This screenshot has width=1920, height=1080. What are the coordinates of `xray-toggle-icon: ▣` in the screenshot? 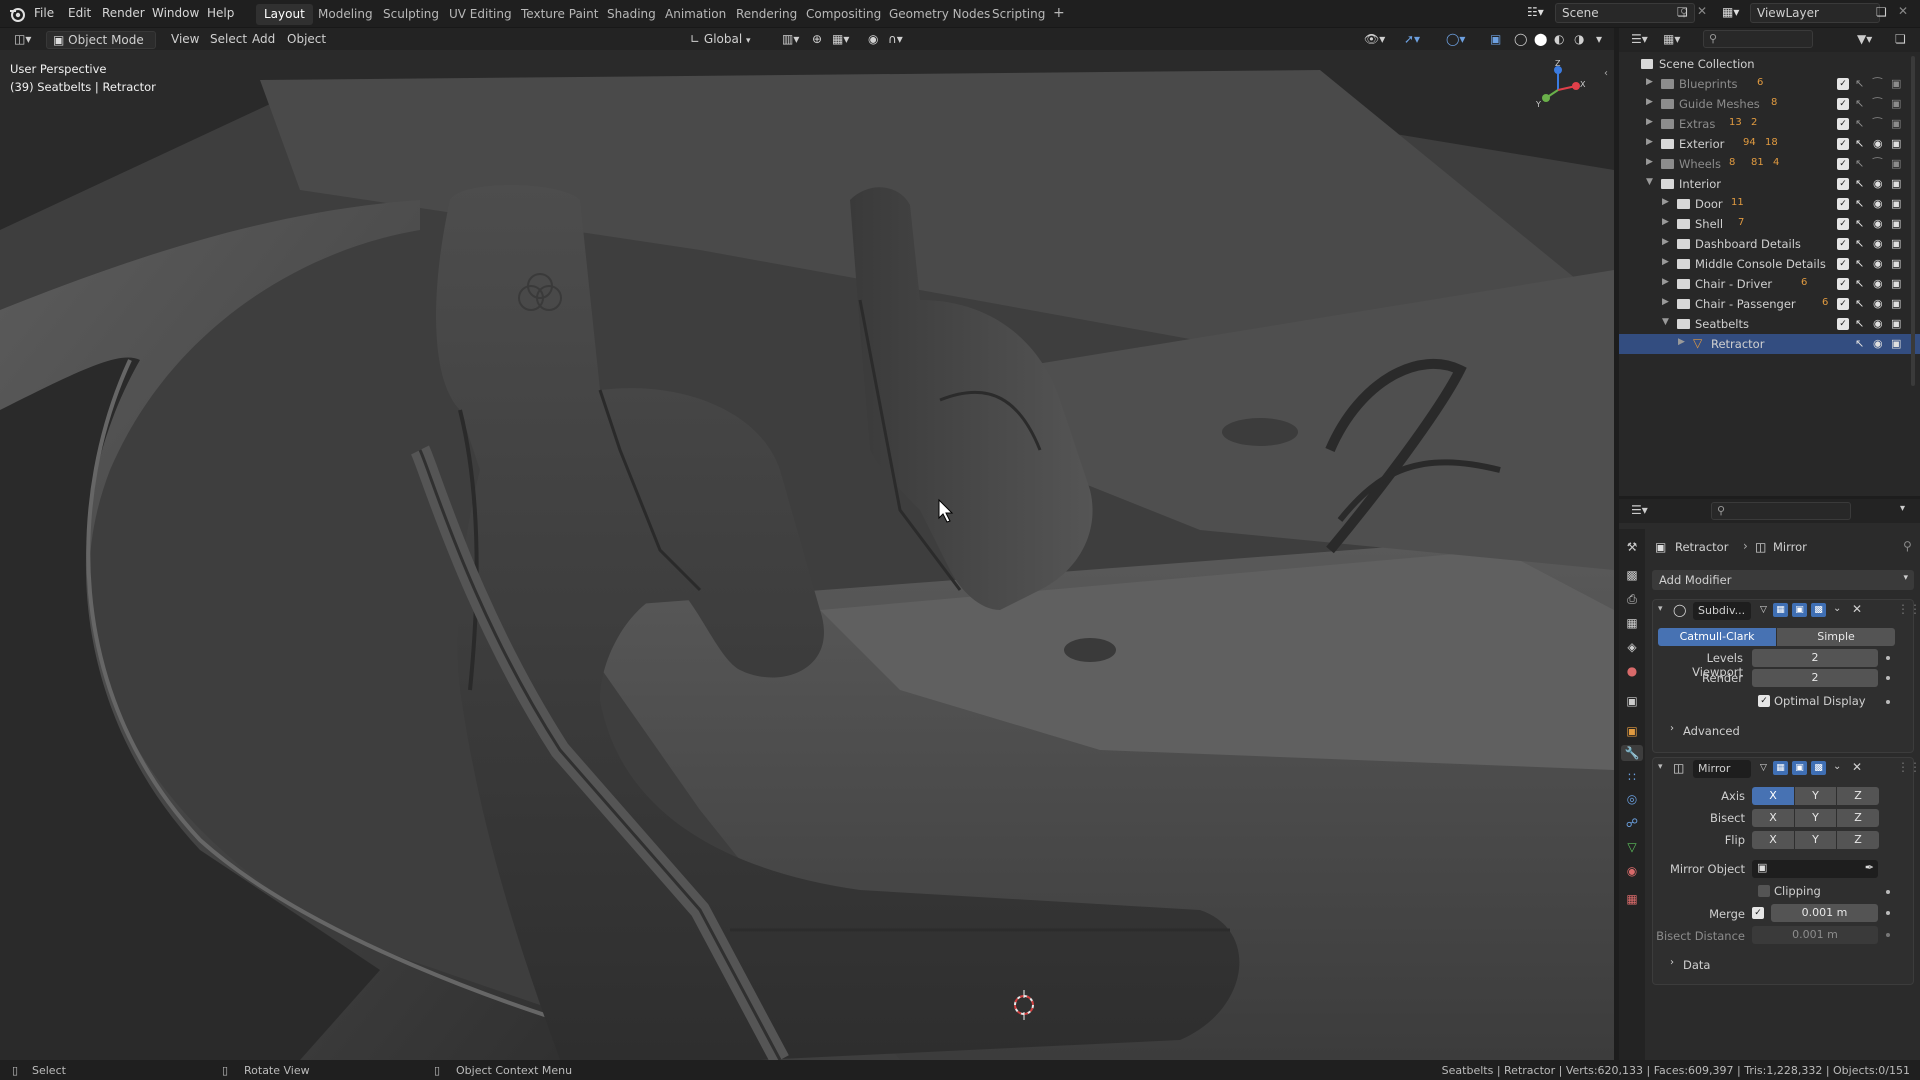 It's located at (1495, 40).